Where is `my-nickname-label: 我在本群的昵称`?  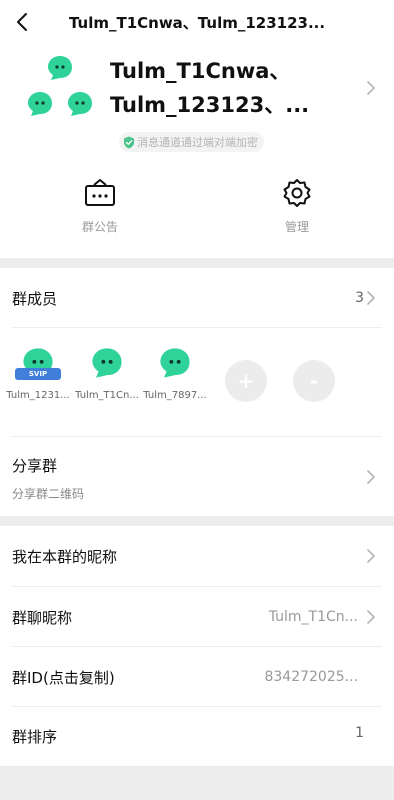 my-nickname-label: 我在本群的昵称 is located at coordinates (65, 556).